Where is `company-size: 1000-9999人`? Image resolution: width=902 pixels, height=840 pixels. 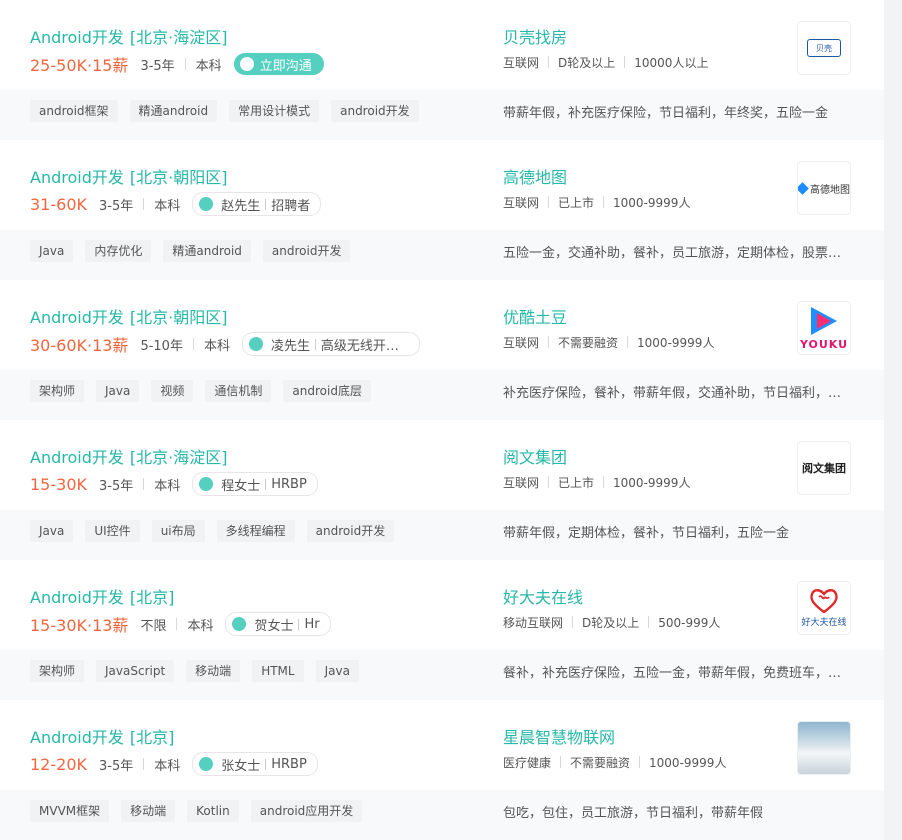
company-size: 1000-9999人 is located at coordinates (652, 202).